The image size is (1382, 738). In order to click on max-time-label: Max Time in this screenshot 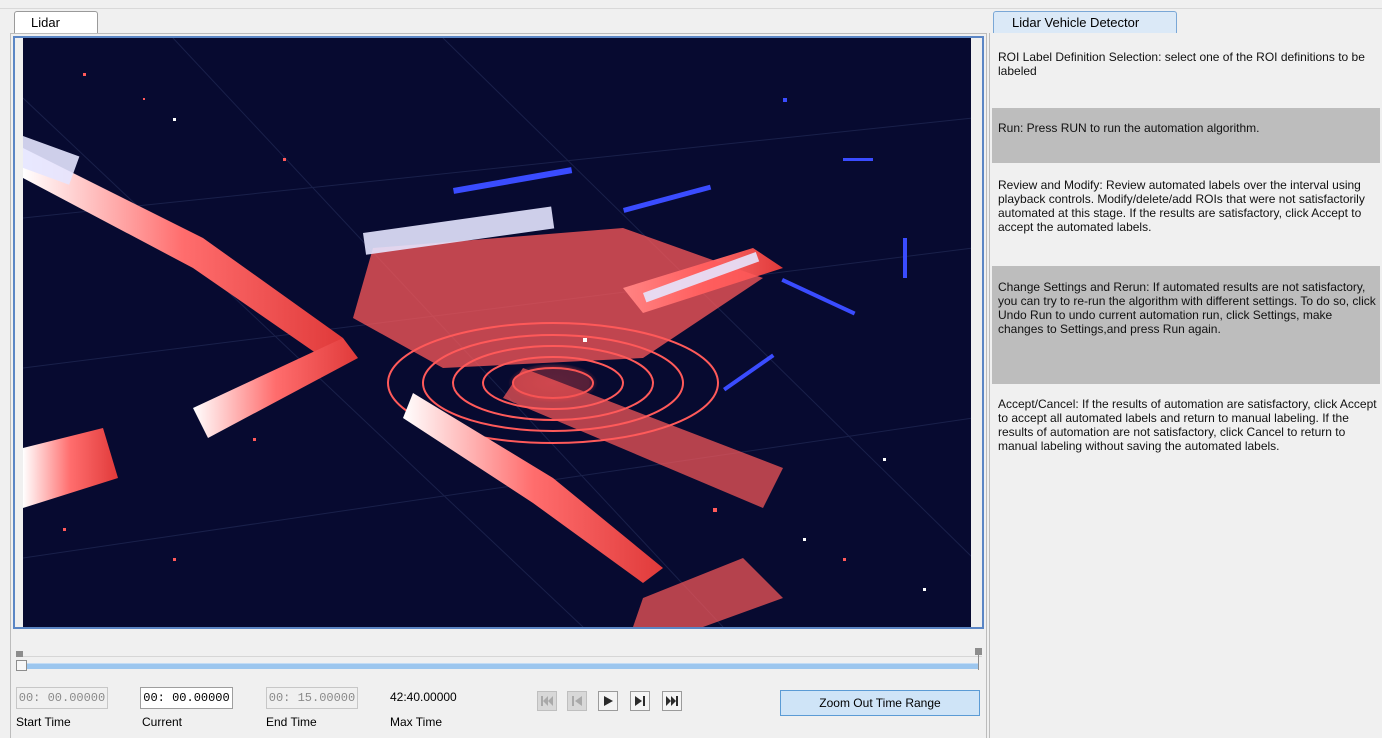, I will do `click(416, 722)`.